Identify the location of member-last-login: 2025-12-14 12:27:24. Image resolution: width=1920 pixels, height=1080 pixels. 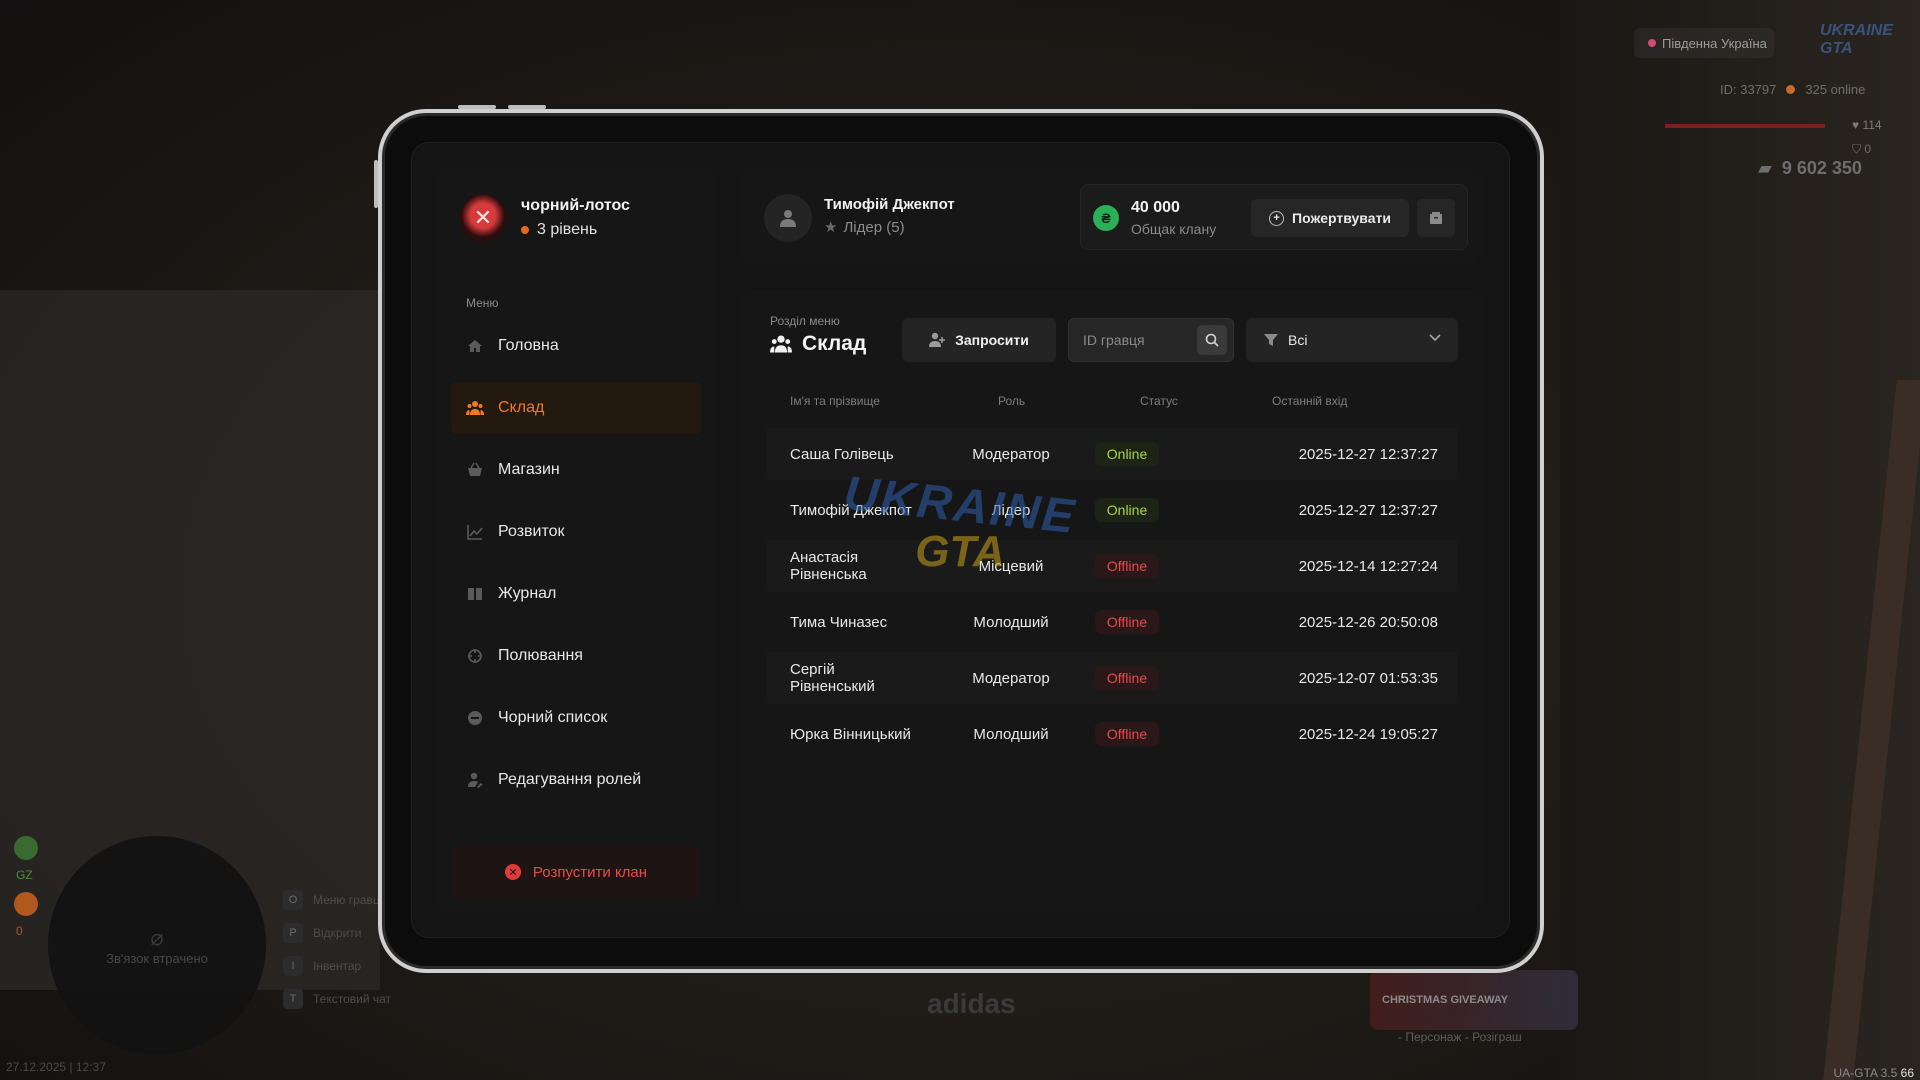
(1368, 566).